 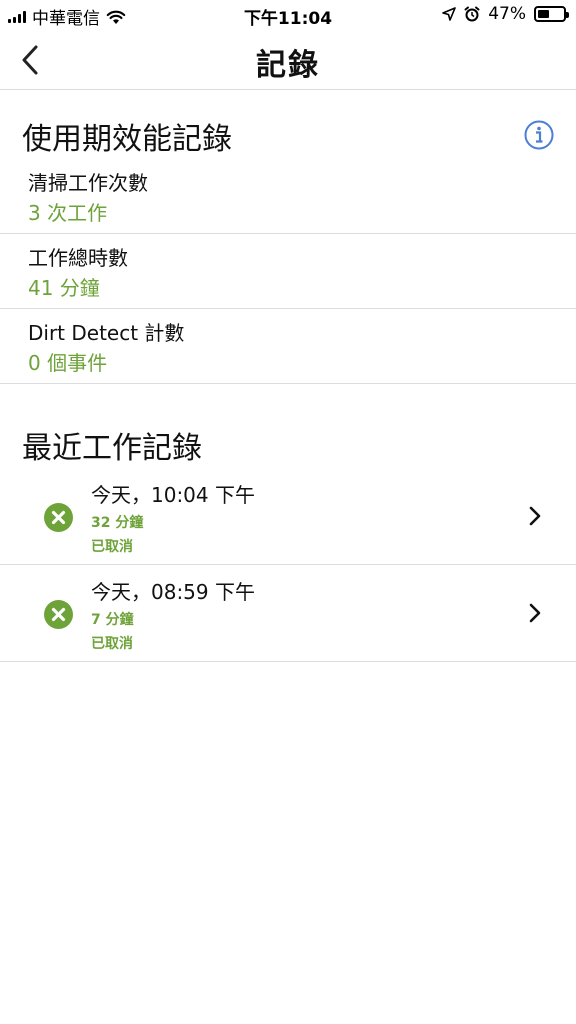 What do you see at coordinates (127, 139) in the screenshot?
I see `lifetime-section-title: 使用期效能記錄` at bounding box center [127, 139].